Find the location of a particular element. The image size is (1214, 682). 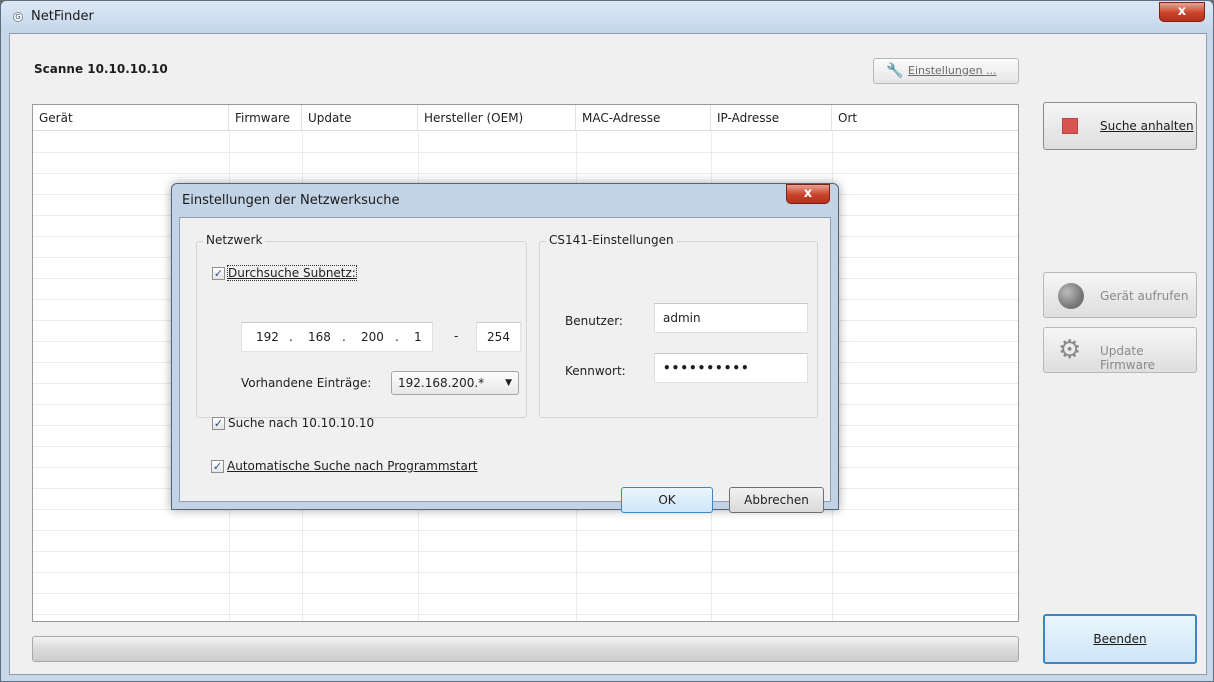

open-device-button: Gerät aufrufen is located at coordinates (1120, 295).